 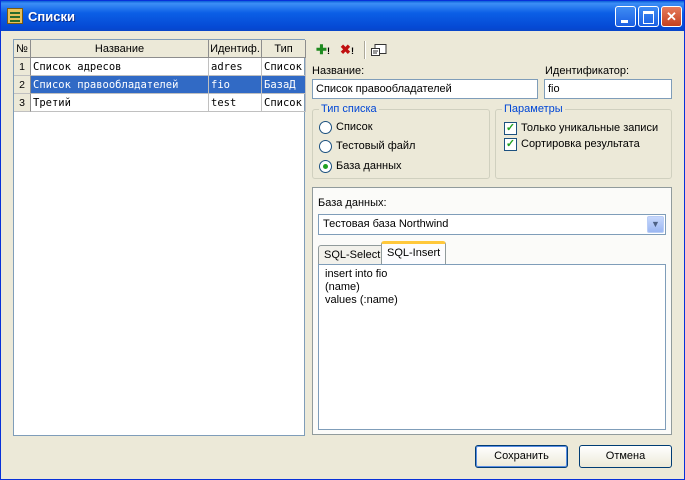 I want to click on table-row: 1 Список адресов adres Список, so click(x=160, y=67).